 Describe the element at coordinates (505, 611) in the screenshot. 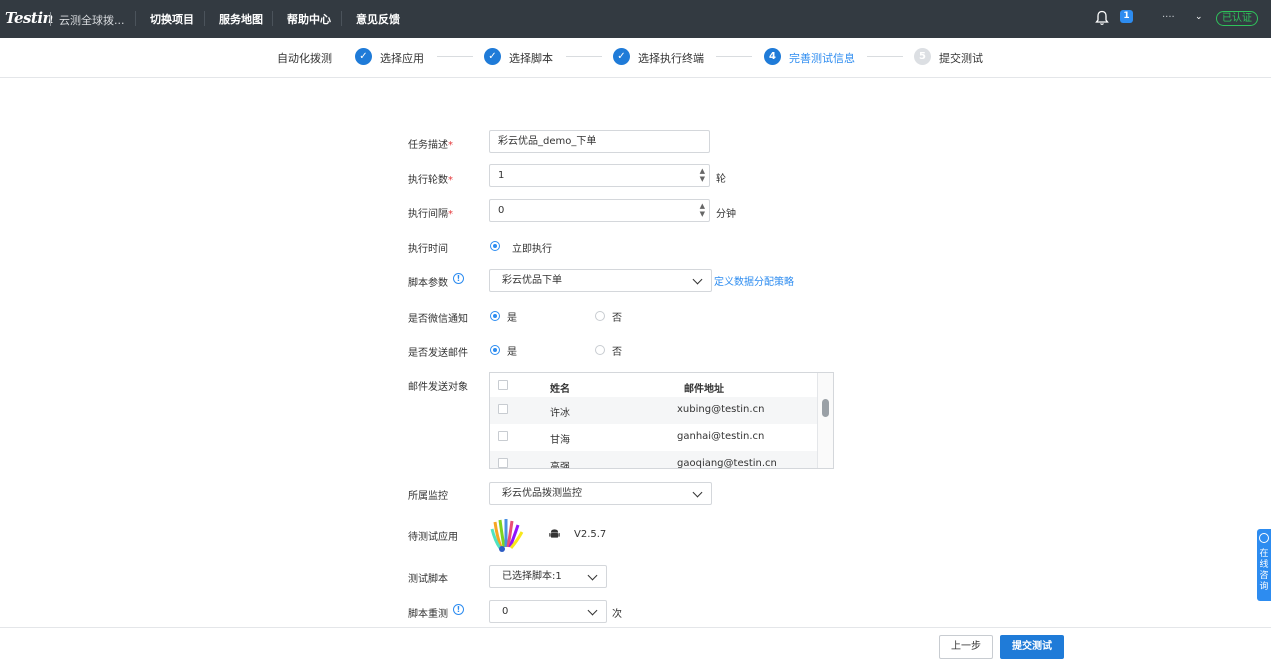

I see `retry-value: 0` at that location.